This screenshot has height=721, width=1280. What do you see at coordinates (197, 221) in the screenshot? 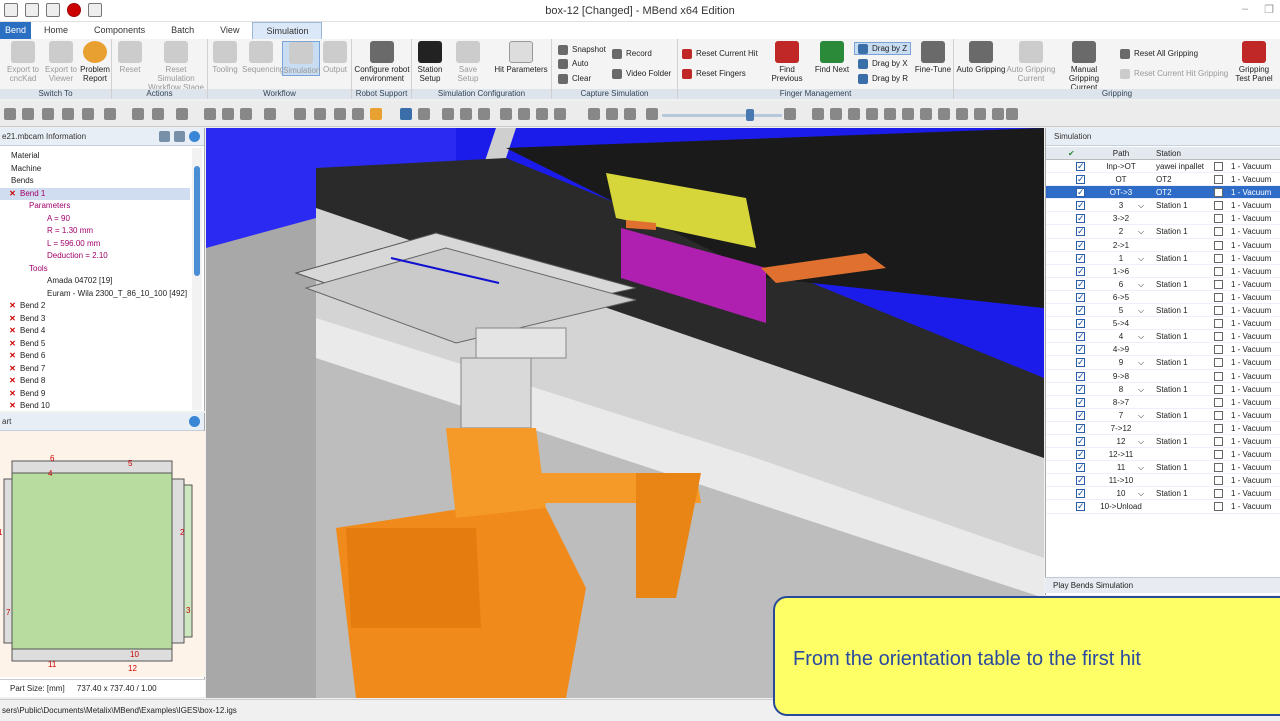
I see `scrollbar-thumb` at bounding box center [197, 221].